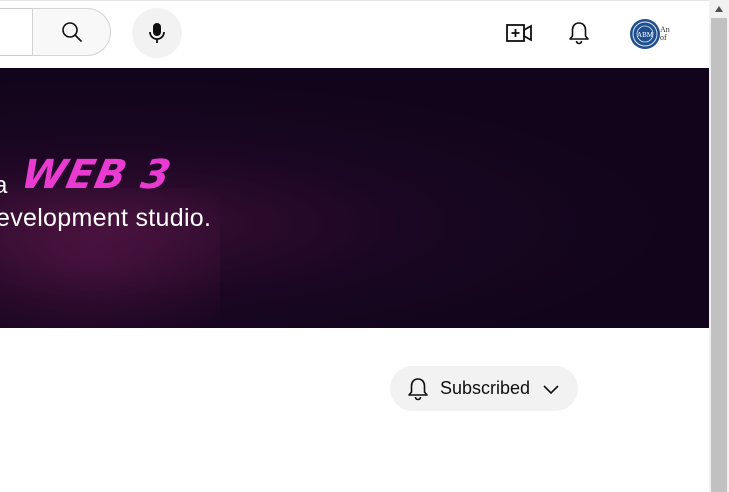 The height and width of the screenshot is (492, 729). I want to click on top-border, so click(354, 0).